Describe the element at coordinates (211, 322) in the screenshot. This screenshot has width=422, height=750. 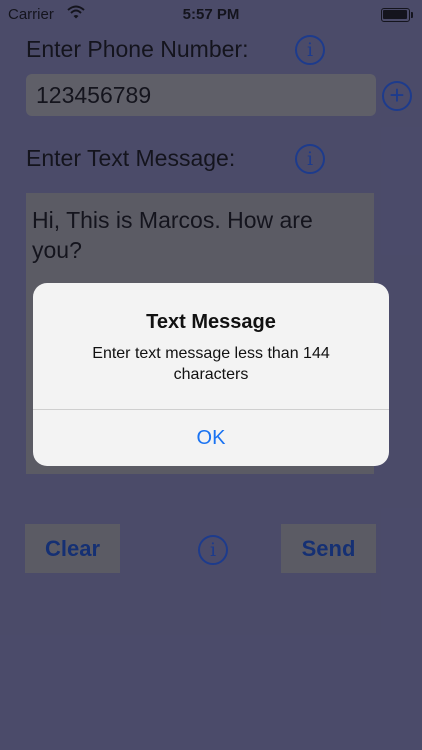
I see `alert-title: Text Message` at that location.